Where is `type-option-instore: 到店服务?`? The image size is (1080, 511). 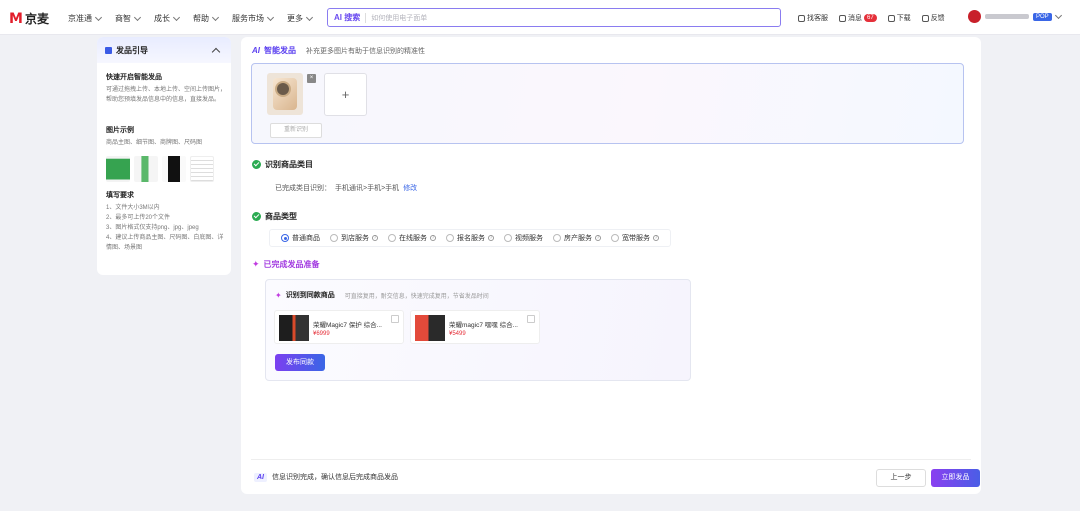 type-option-instore: 到店服务? is located at coordinates (354, 238).